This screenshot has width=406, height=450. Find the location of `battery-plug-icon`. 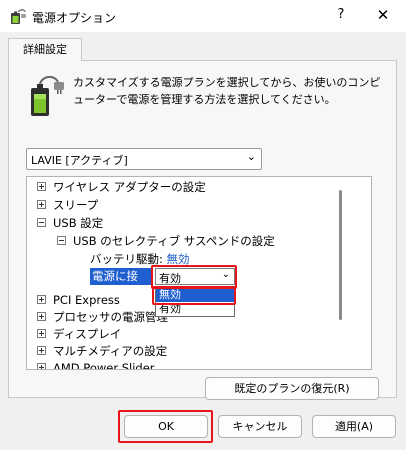

battery-plug-icon is located at coordinates (47, 96).